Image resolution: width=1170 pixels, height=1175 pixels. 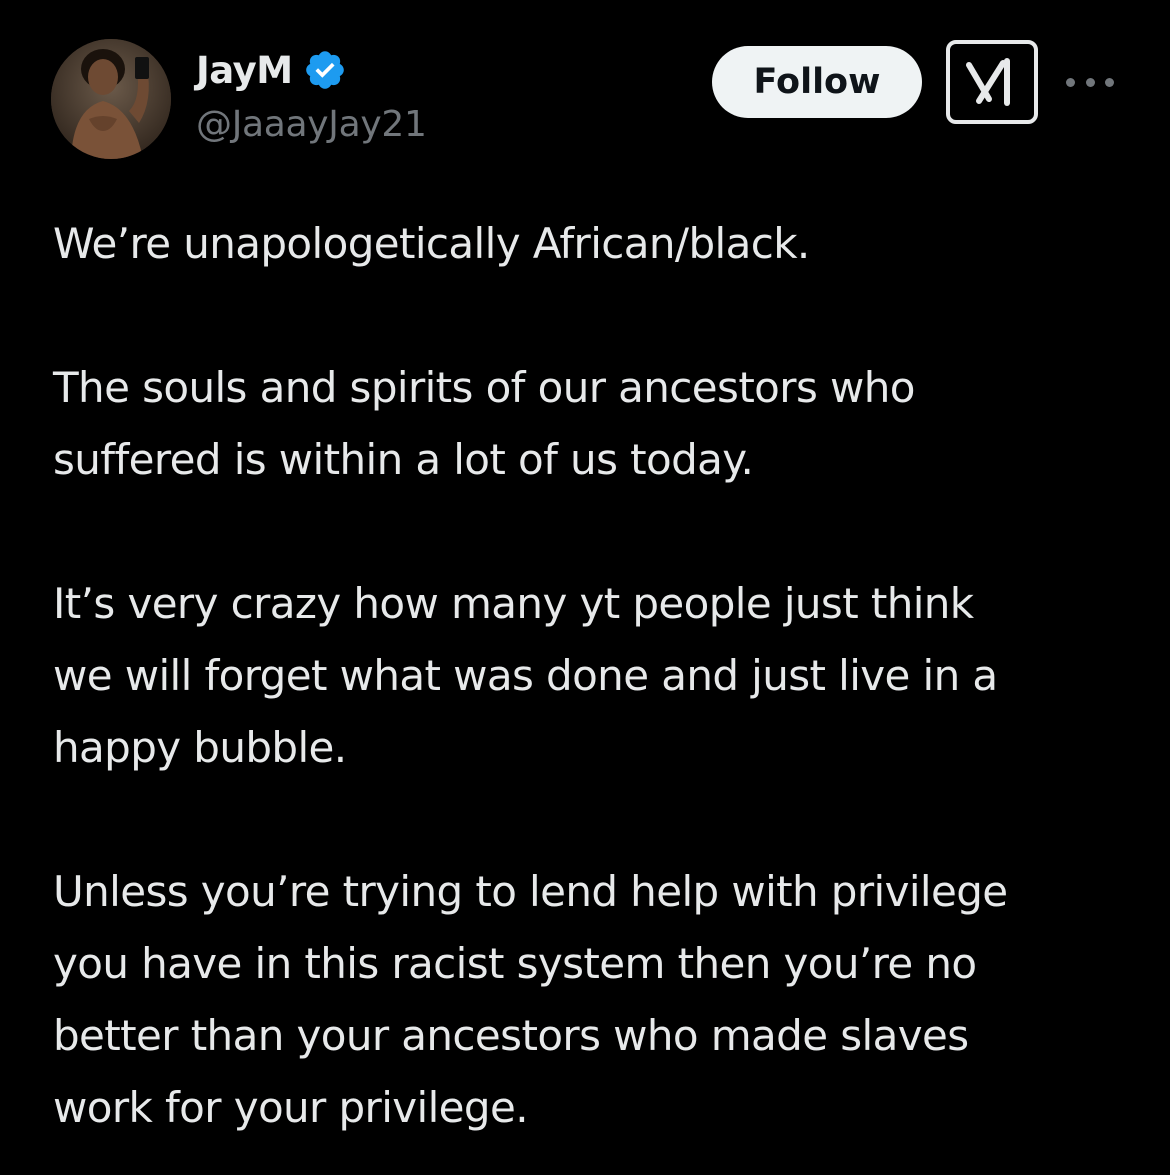 What do you see at coordinates (431, 243) in the screenshot?
I see `tweet-line: We’re unapologetically African/black.` at bounding box center [431, 243].